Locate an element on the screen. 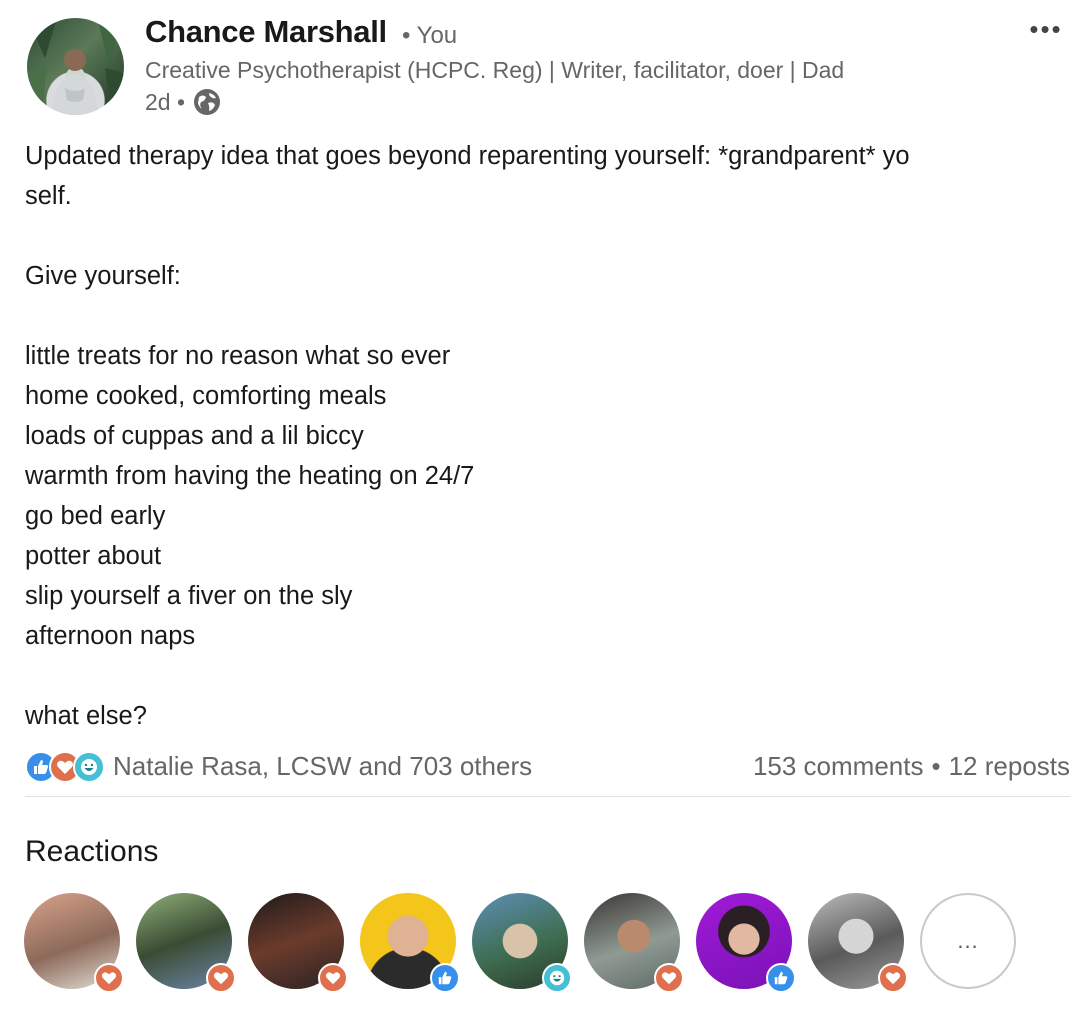 This screenshot has height=1012, width=1092. reaction-icons is located at coordinates (65, 766).